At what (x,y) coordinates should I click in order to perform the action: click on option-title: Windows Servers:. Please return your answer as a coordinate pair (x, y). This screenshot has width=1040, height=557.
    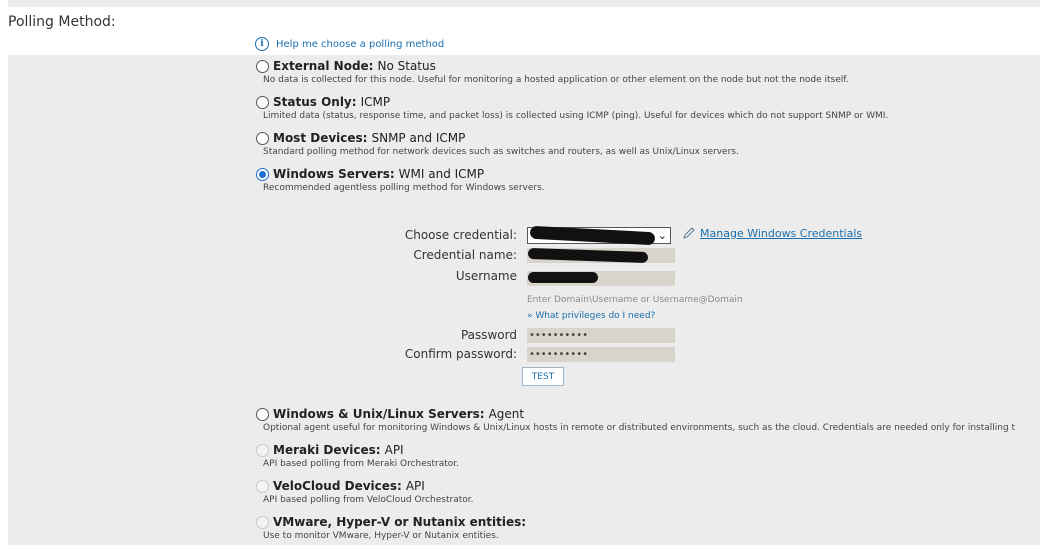
    Looking at the image, I should click on (334, 174).